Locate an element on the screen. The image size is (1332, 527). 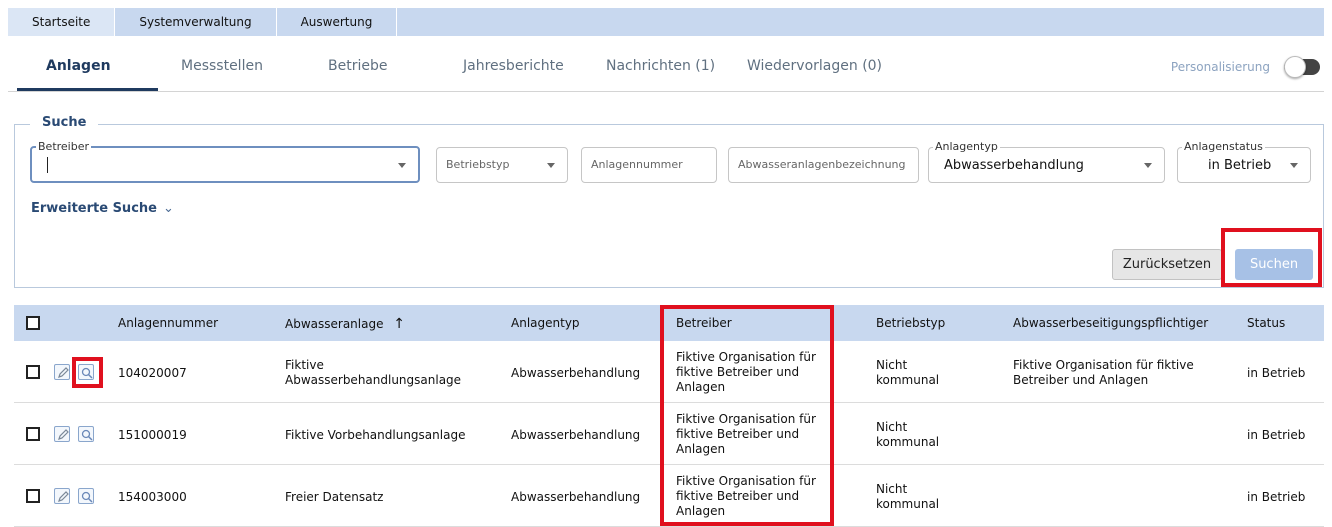
bezeichnung-input: Abwasseranlagenbezeichnung is located at coordinates (823, 165).